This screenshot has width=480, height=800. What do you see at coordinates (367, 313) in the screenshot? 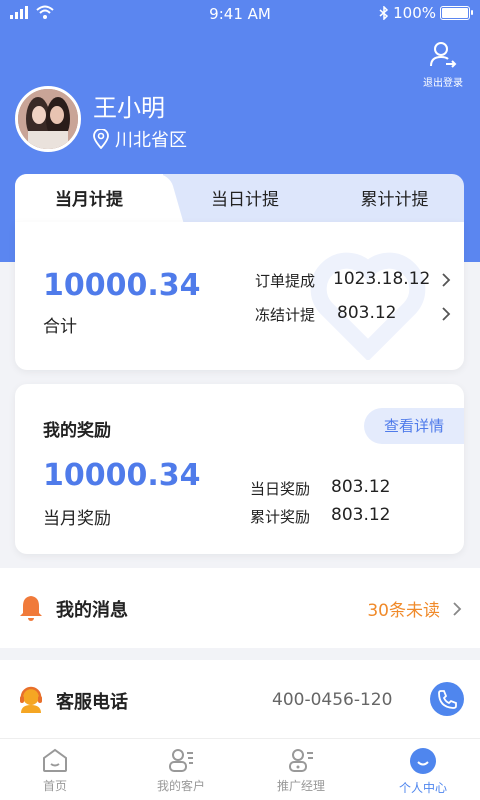
I see `frozen-commission-value: 803.12` at bounding box center [367, 313].